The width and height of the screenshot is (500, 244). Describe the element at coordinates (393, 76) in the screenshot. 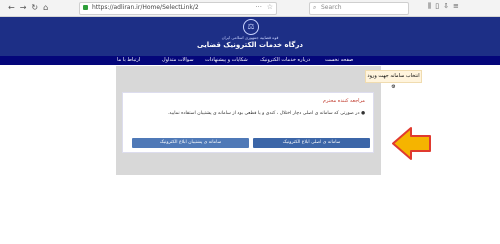

I see `system-selection-text: انتخاب سامانه جهت ورود` at that location.